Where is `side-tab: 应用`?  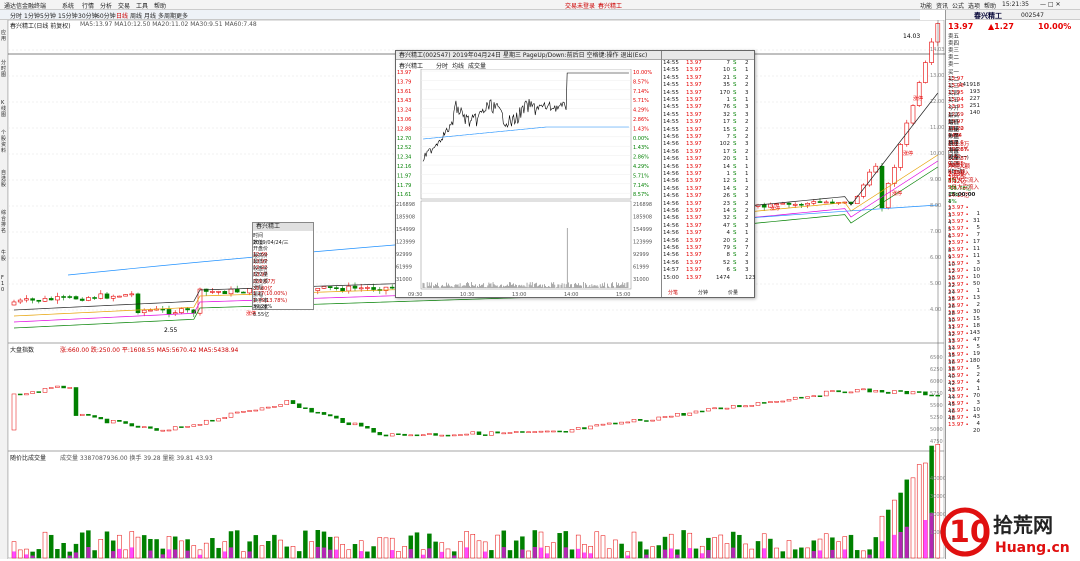
side-tab: 应用 is located at coordinates (4, 36).